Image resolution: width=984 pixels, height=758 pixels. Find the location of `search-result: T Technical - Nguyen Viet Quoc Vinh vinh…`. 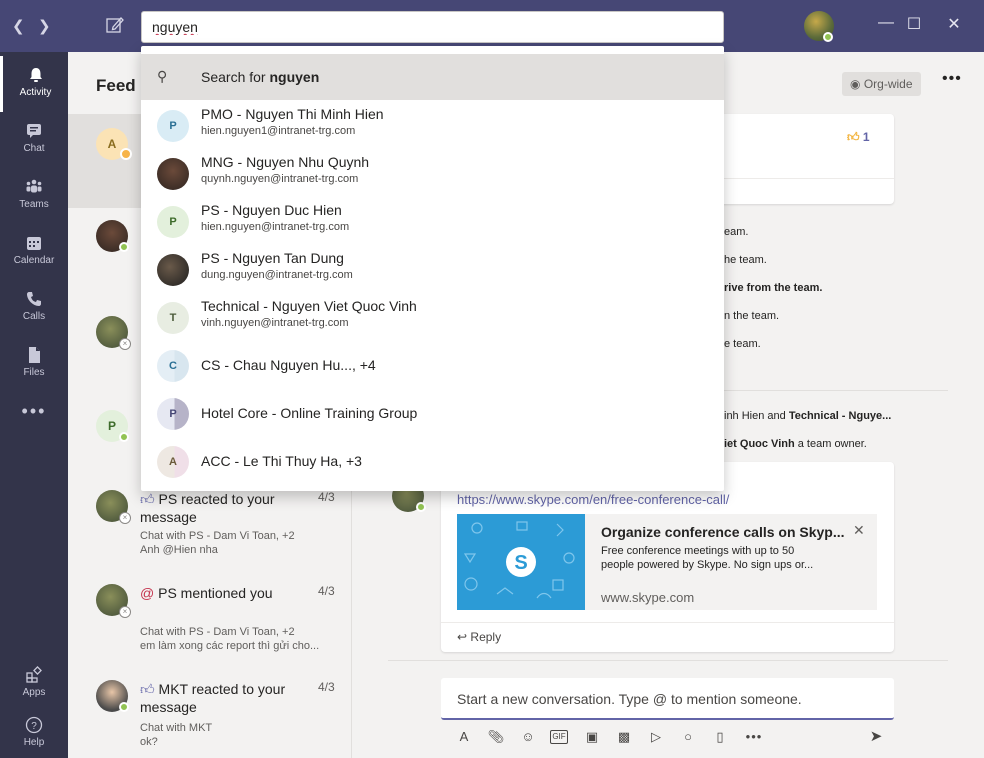

search-result: T Technical - Nguyen Viet Quoc Vinh vinh… is located at coordinates (432, 316).